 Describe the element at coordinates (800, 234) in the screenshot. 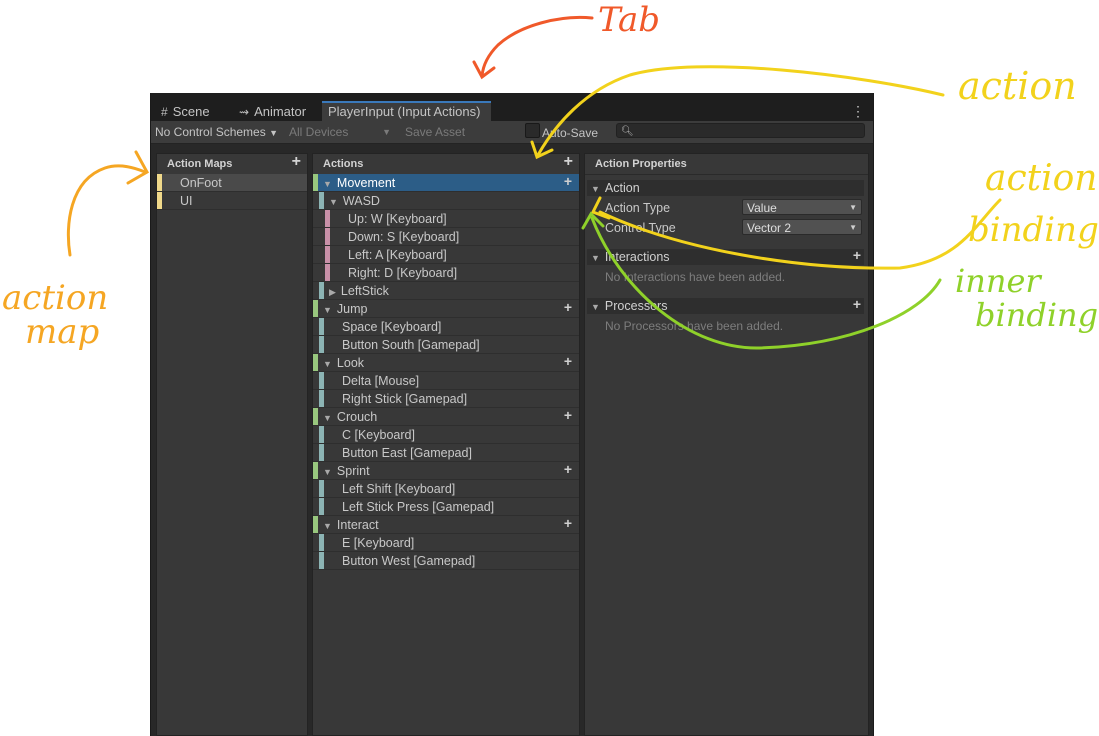

I see `action-binding-arrow` at that location.